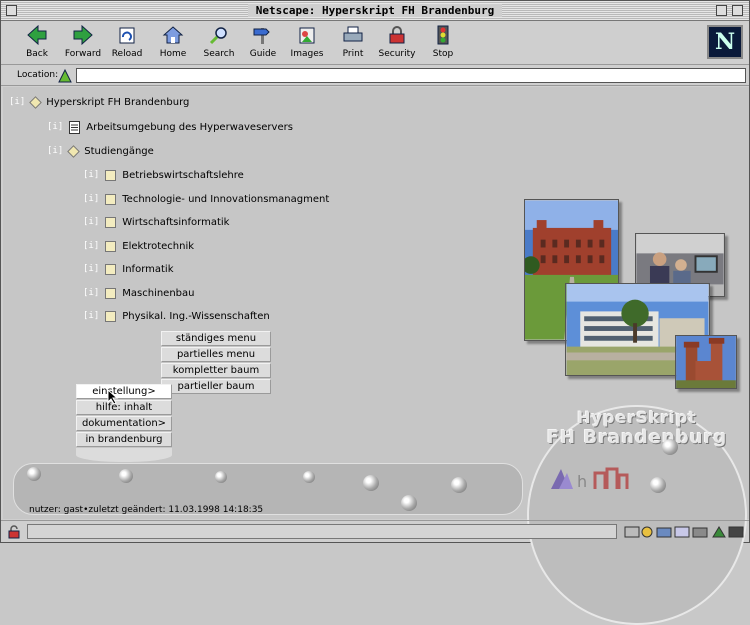 This screenshot has height=625, width=750. I want to click on status-bar, so click(375, 531).